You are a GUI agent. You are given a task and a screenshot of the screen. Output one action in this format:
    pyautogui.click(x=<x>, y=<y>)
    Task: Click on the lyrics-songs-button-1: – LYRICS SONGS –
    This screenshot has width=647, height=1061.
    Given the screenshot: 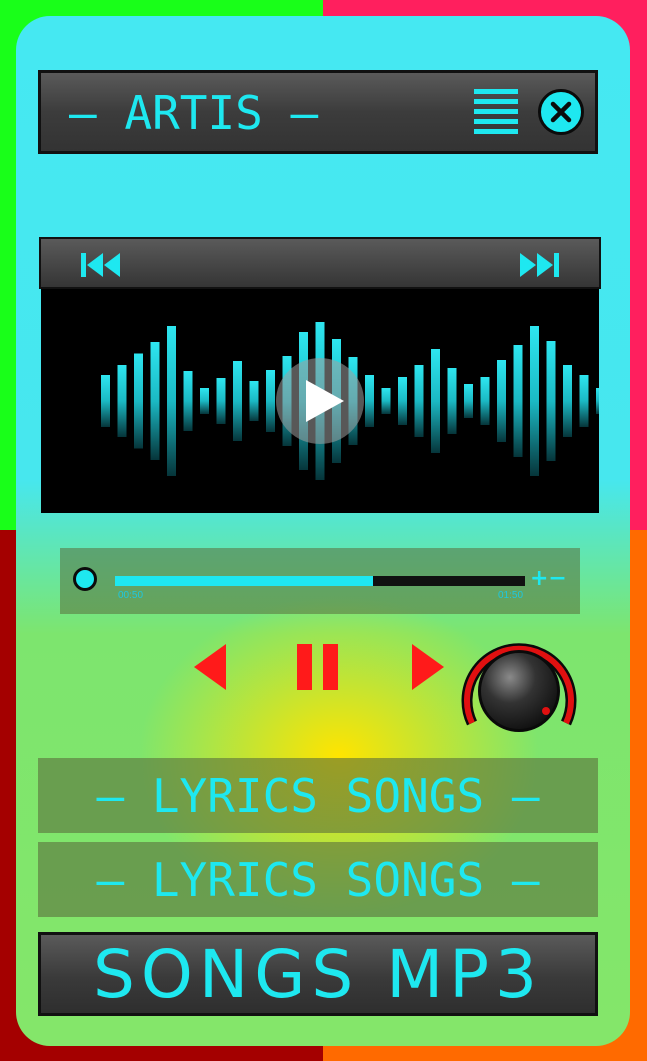 What is the action you would take?
    pyautogui.click(x=318, y=795)
    